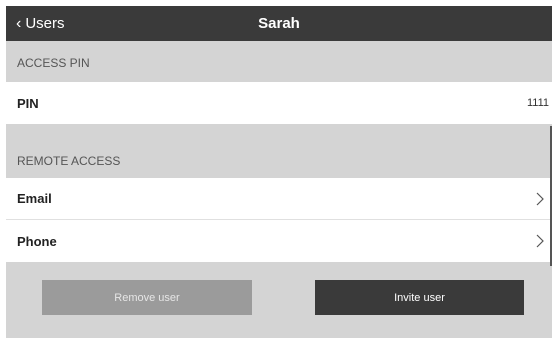  I want to click on page-title: Sarah, so click(279, 23).